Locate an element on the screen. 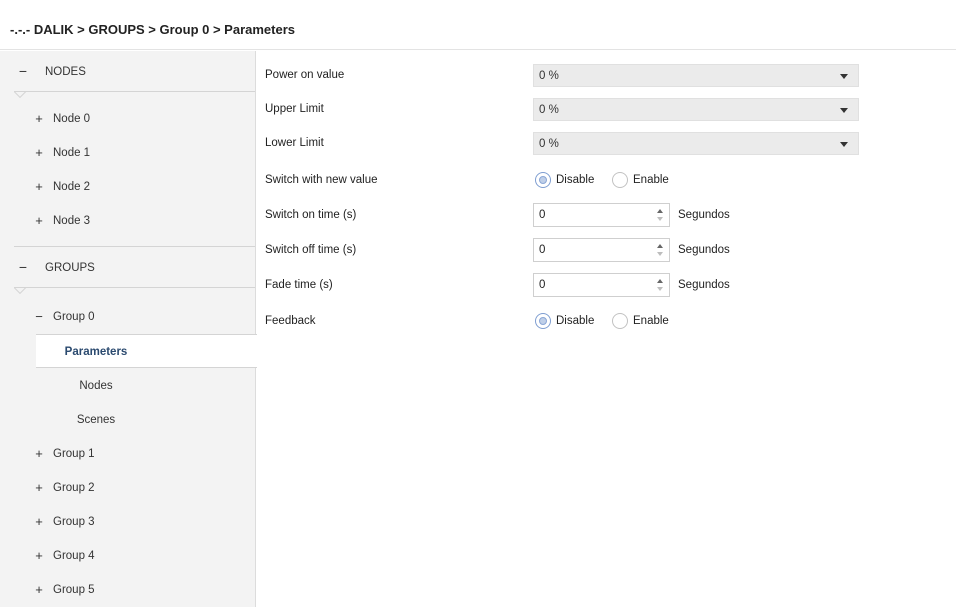 The height and width of the screenshot is (607, 956). param-label: Power on value is located at coordinates (305, 75).